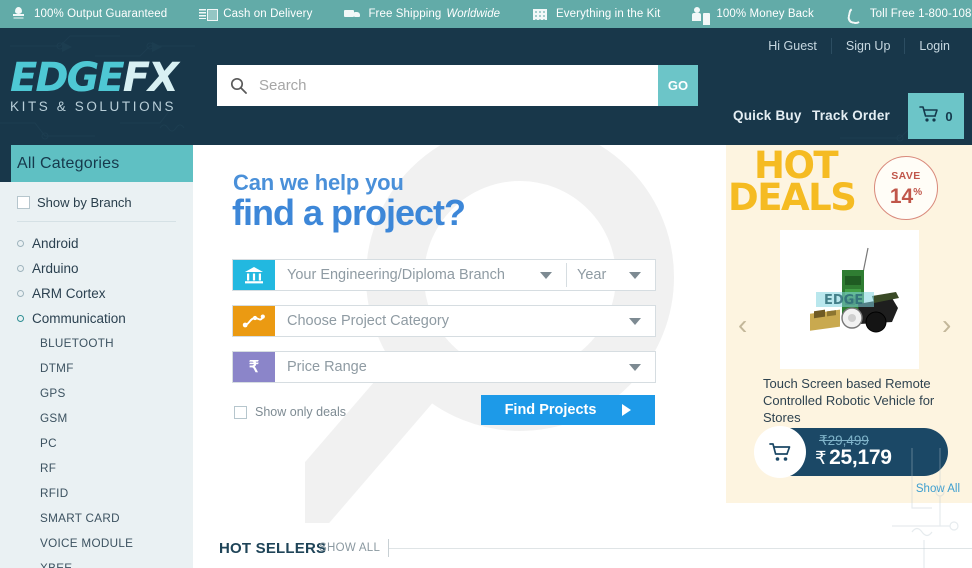 The image size is (972, 568). I want to click on show-only-deals-toggle: Show only deals, so click(290, 412).